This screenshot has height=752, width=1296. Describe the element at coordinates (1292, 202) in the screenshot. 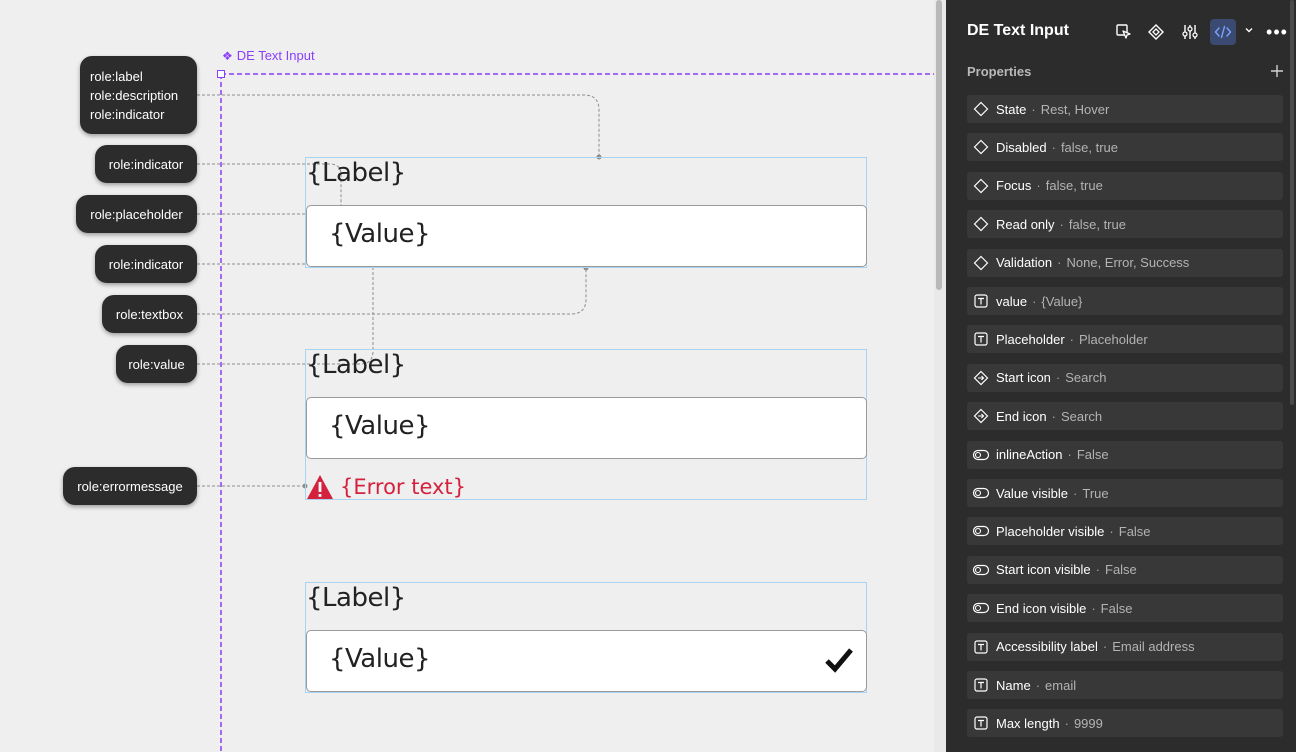

I see `panel-scrollbar` at that location.